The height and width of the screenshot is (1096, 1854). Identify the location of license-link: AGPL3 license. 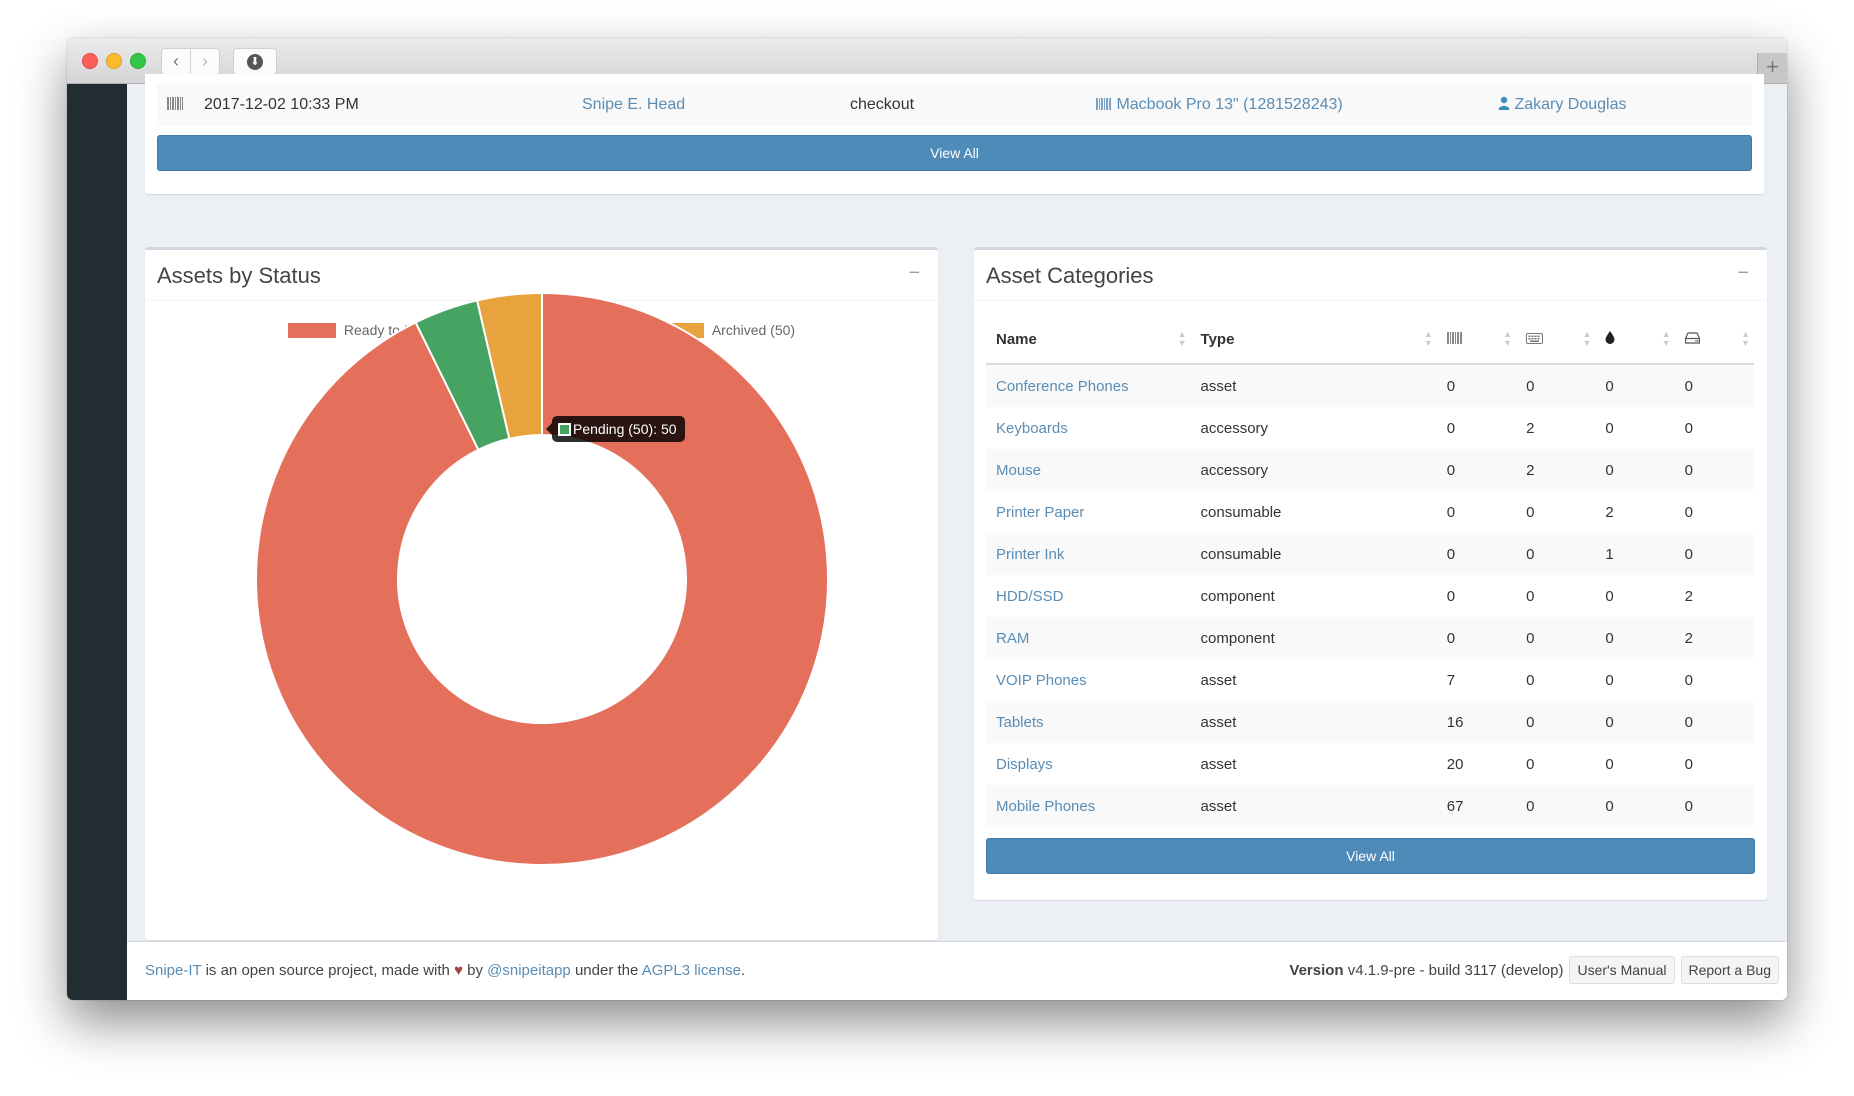
(691, 970).